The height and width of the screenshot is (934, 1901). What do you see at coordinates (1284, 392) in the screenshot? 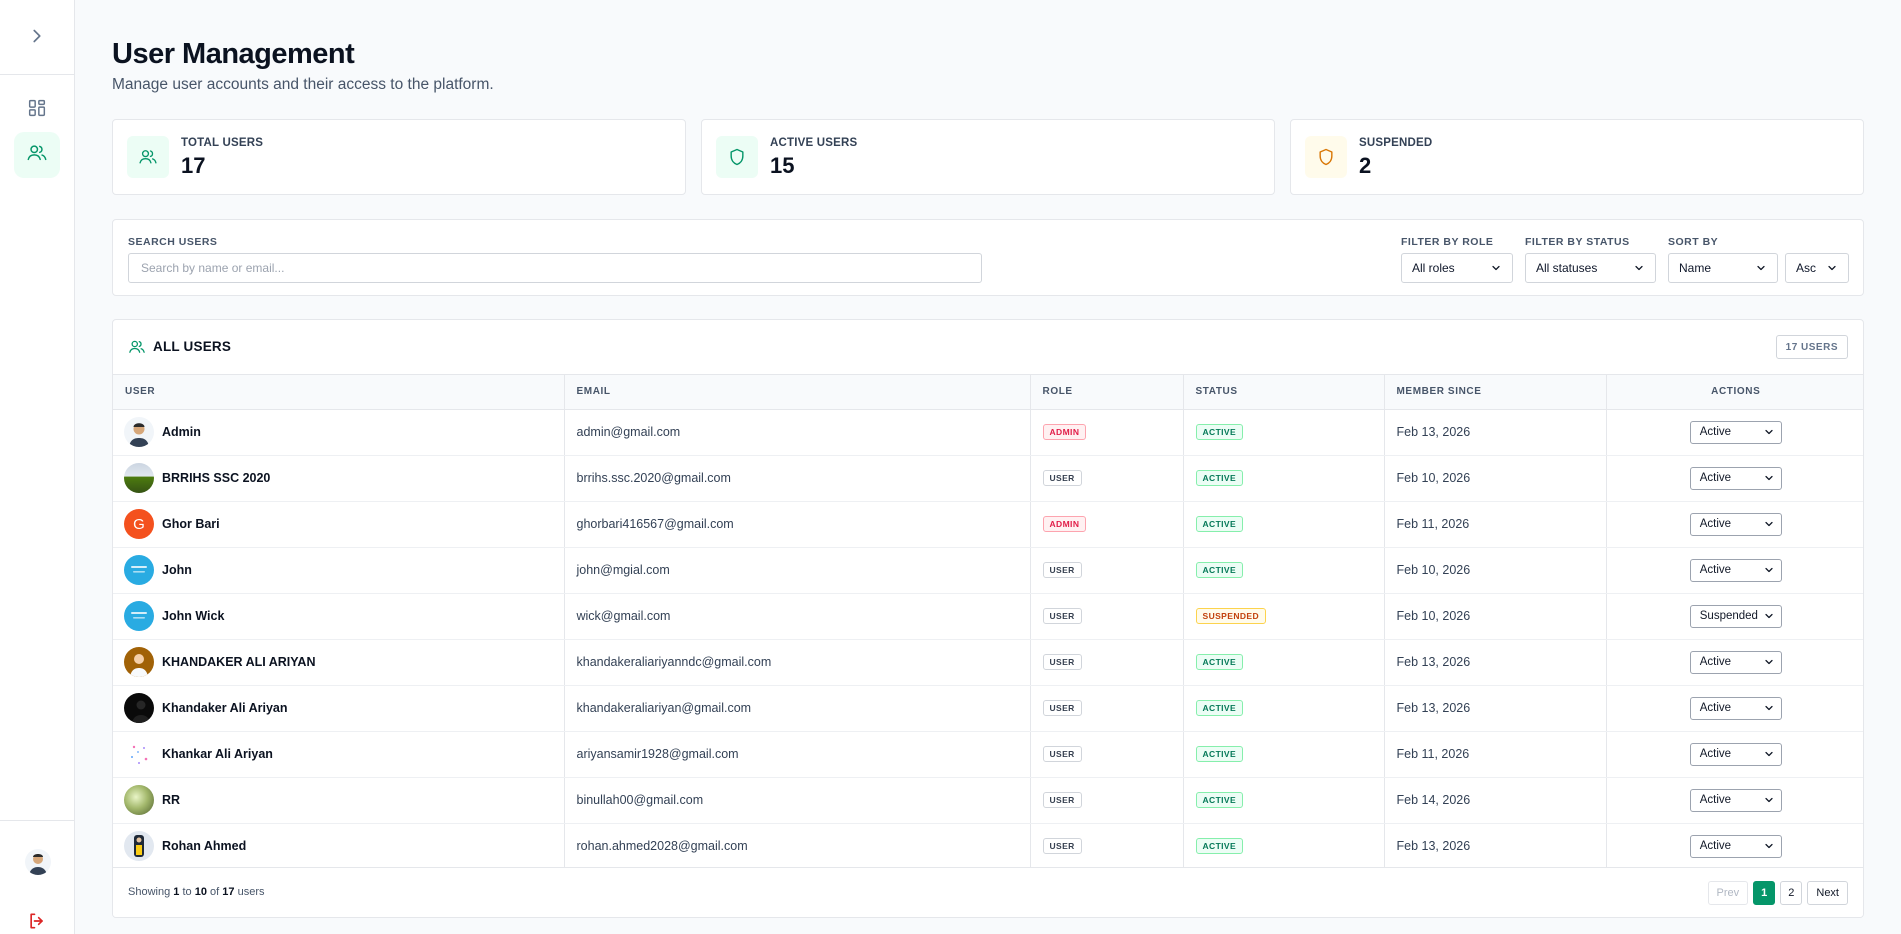
I see `column-header-status: STATUS` at bounding box center [1284, 392].